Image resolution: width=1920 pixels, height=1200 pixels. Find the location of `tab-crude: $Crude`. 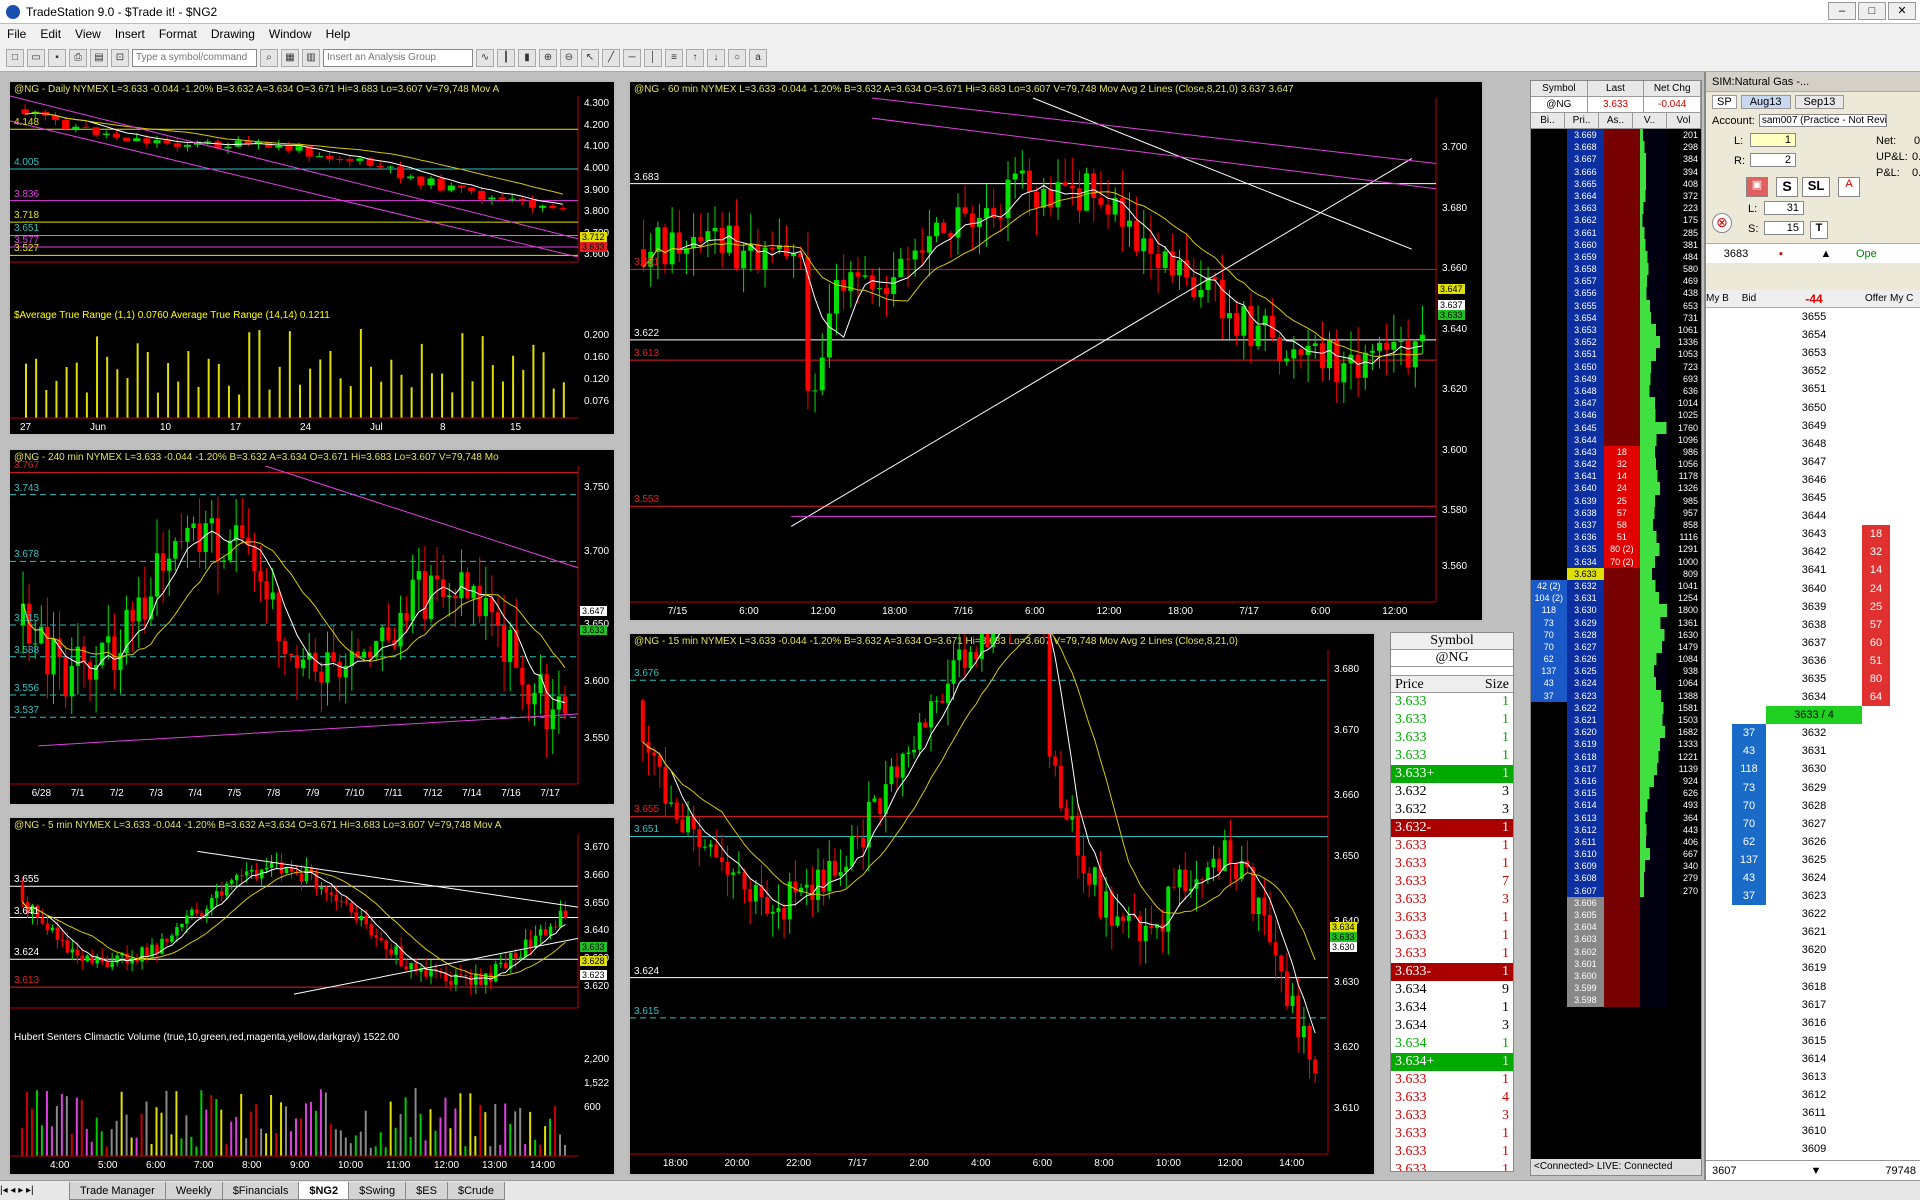

tab-crude: $Crude is located at coordinates (476, 1190).